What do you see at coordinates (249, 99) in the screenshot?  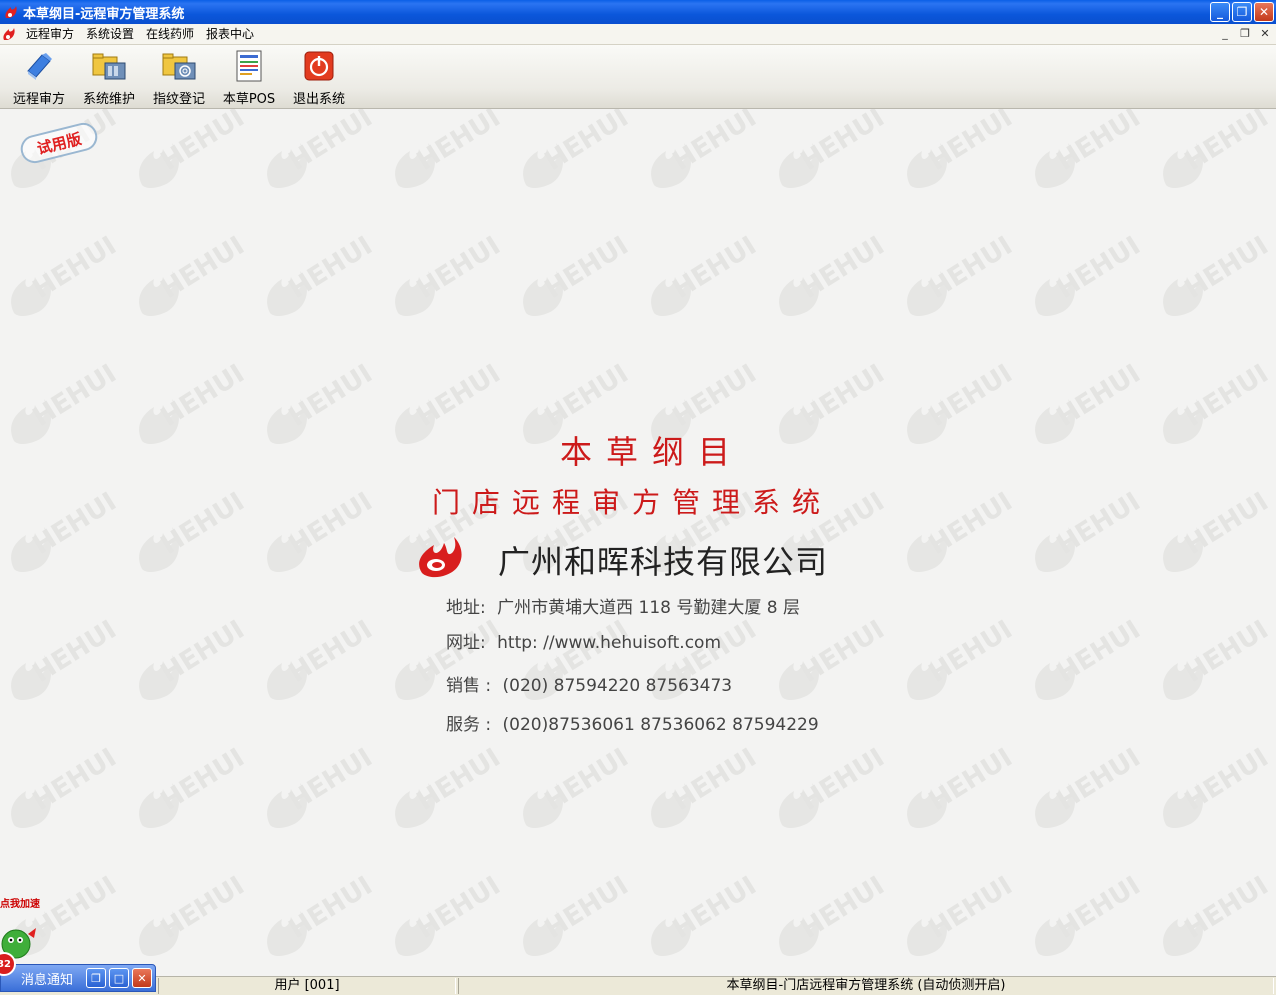 I see `toolbar-button-label: 本草POS` at bounding box center [249, 99].